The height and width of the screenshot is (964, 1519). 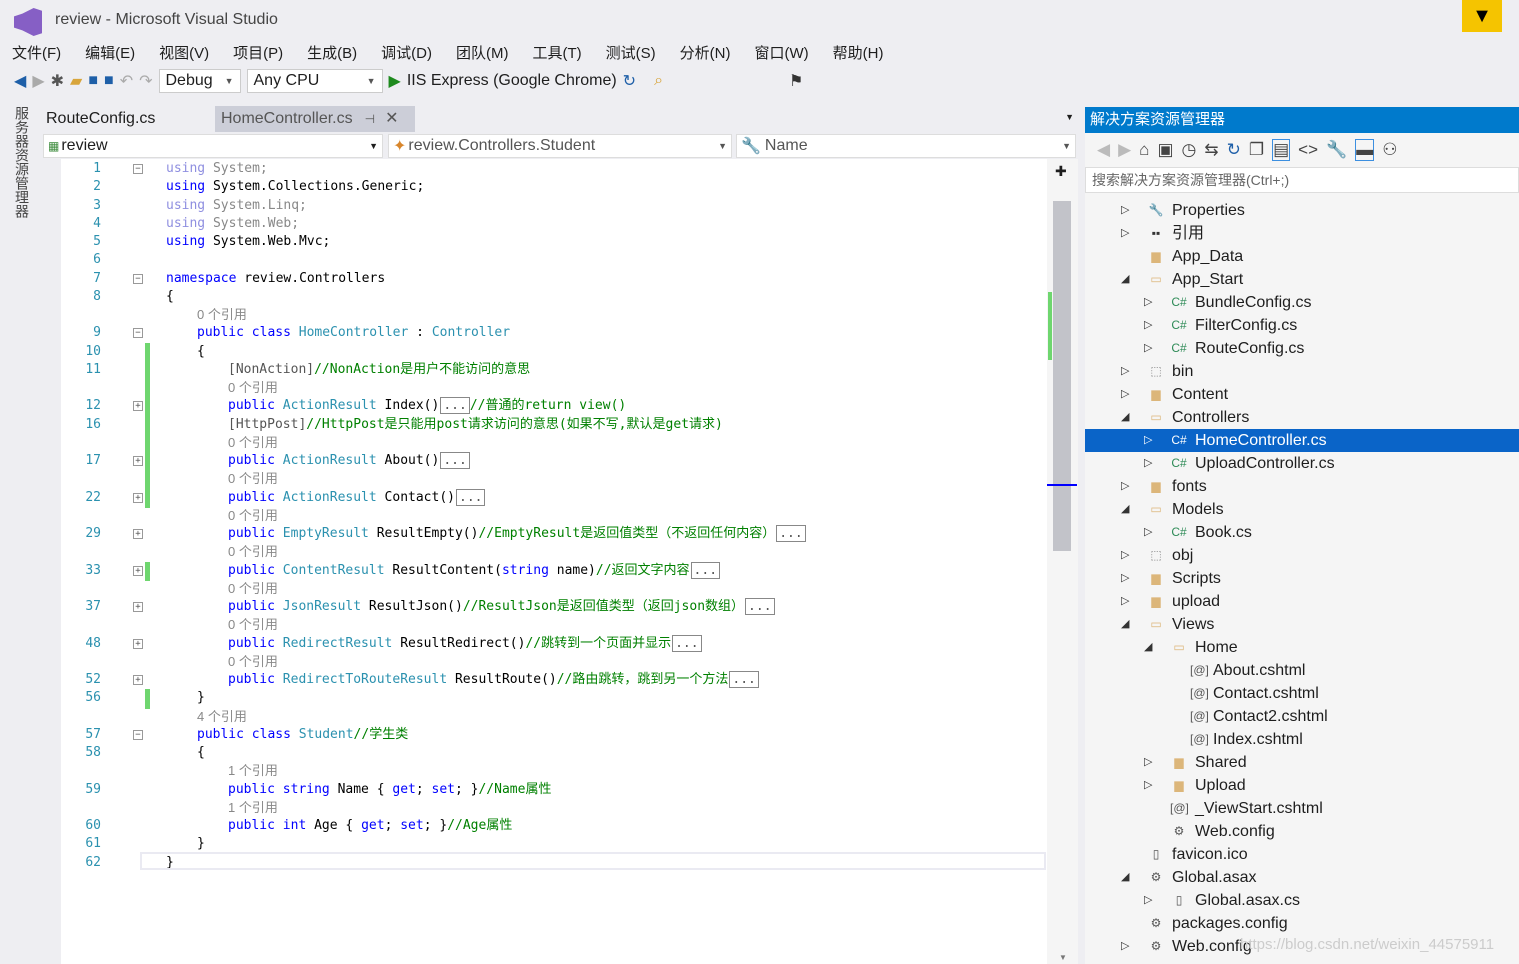 What do you see at coordinates (184, 52) in the screenshot?
I see `menu-item: 视图(V)` at bounding box center [184, 52].